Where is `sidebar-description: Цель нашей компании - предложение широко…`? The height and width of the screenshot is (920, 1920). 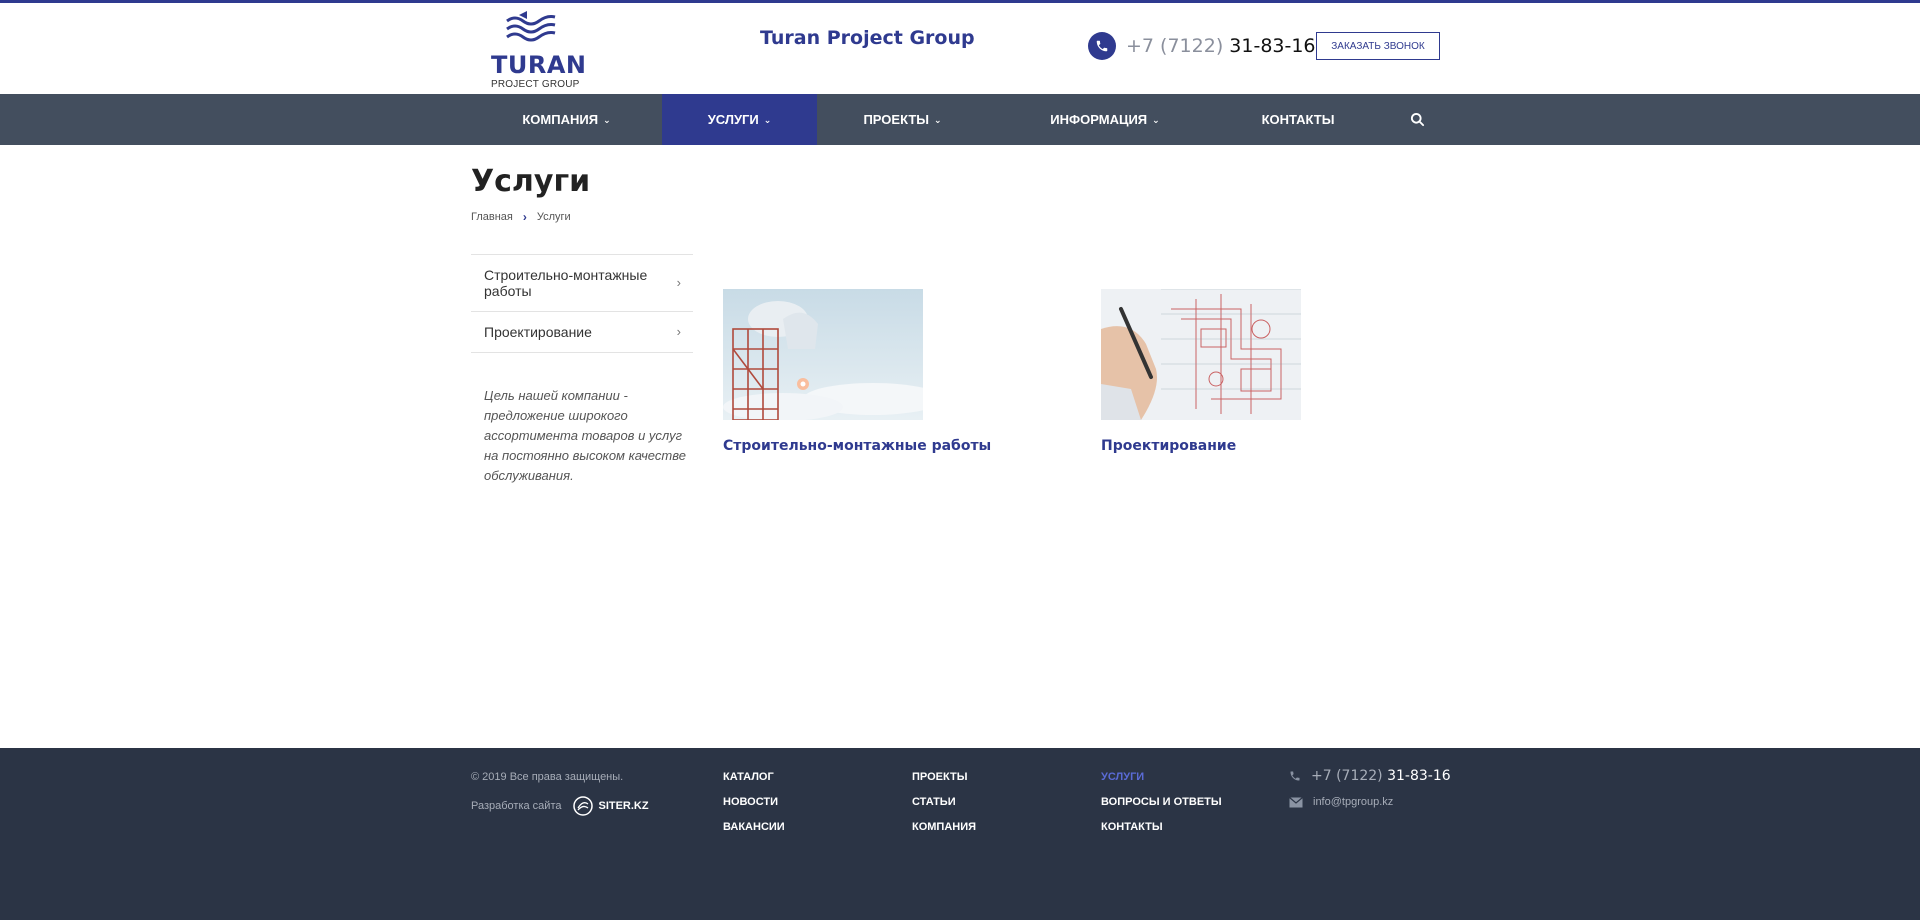 sidebar-description: Цель нашей компании - предложение широко… is located at coordinates (585, 435).